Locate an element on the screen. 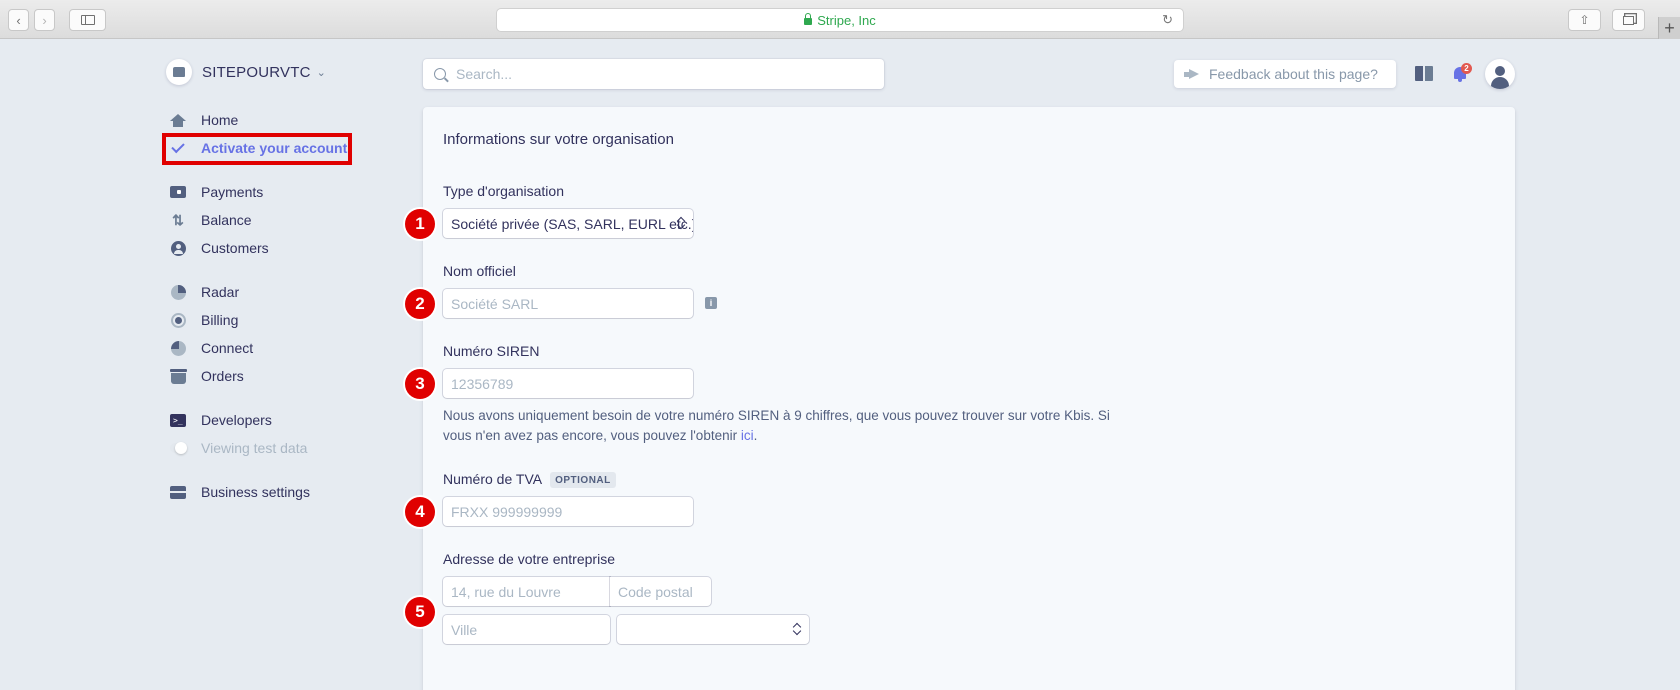  siren-help-end: . is located at coordinates (755, 435).